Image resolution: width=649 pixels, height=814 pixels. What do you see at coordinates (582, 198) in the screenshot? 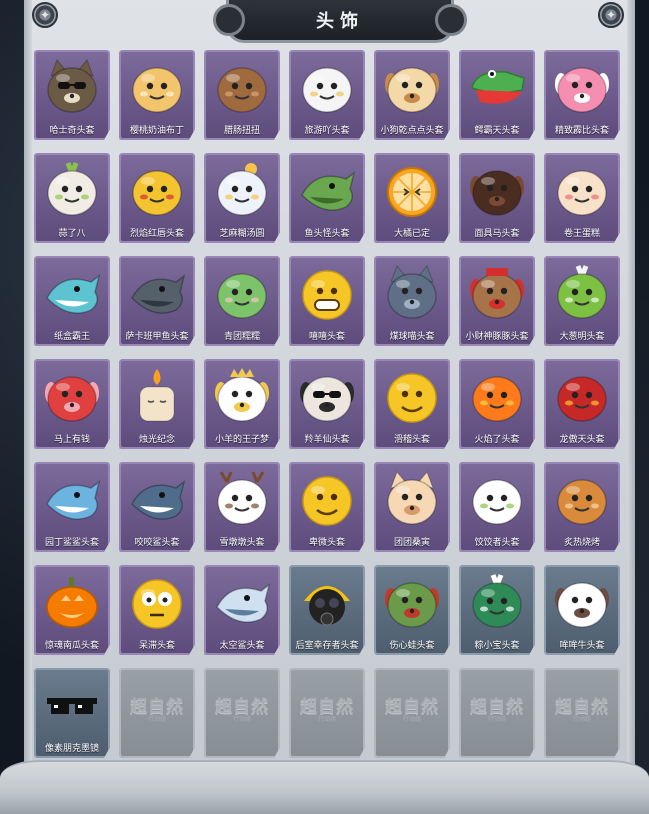
I see `headwear-card: 卷王蛋糕` at bounding box center [582, 198].